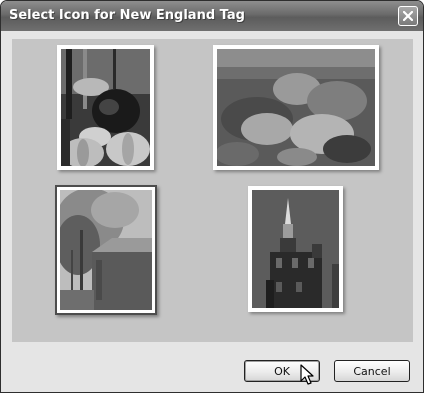  I want to click on icon-option-tree-barn, so click(106, 250).